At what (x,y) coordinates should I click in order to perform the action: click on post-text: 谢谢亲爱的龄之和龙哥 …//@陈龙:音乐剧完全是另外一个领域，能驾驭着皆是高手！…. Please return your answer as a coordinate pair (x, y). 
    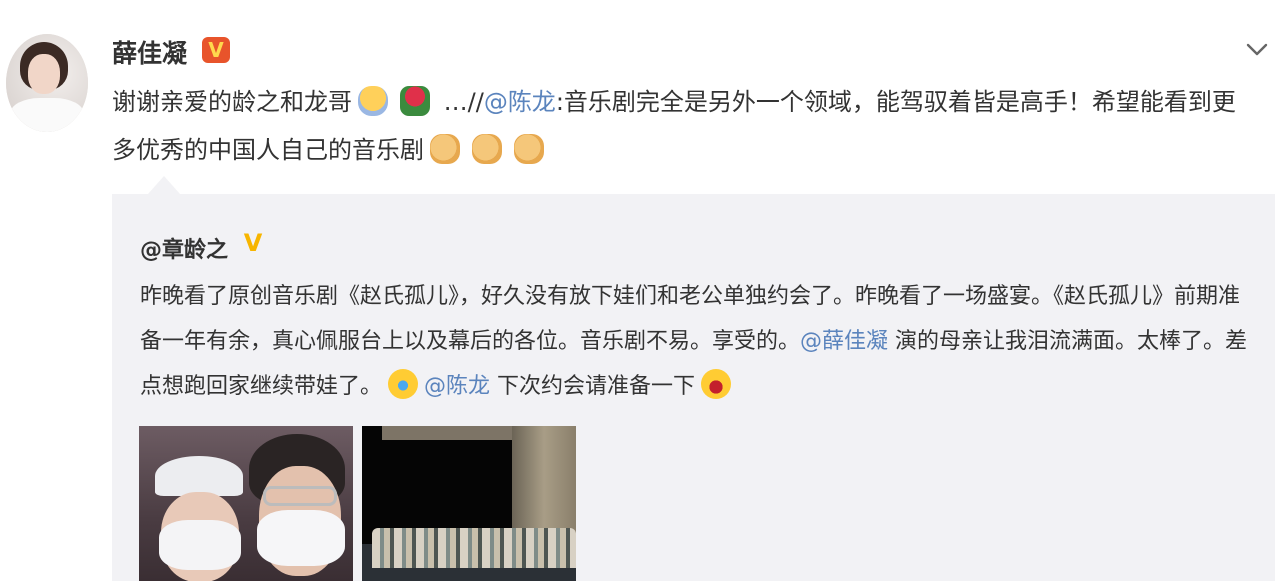
    Looking at the image, I should click on (682, 126).